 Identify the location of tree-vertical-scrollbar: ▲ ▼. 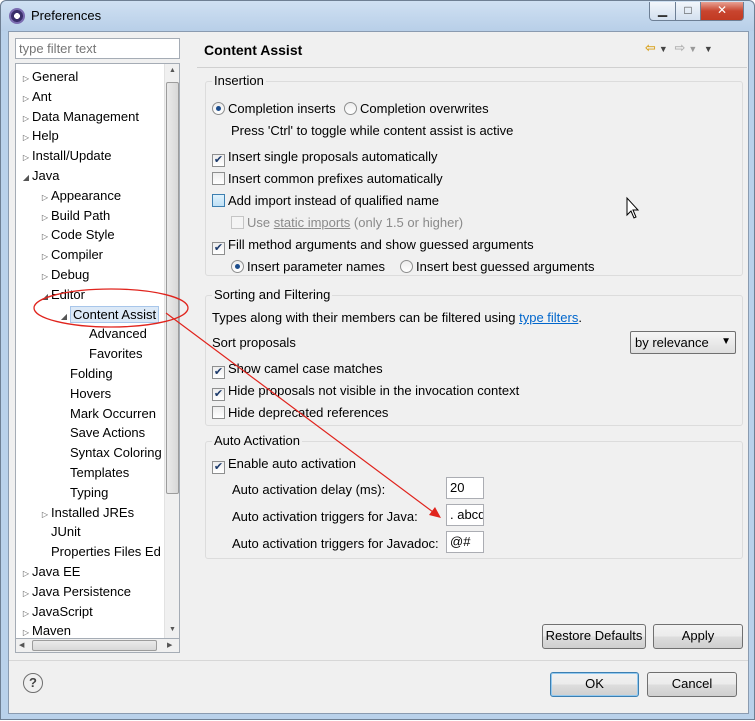
(171, 351).